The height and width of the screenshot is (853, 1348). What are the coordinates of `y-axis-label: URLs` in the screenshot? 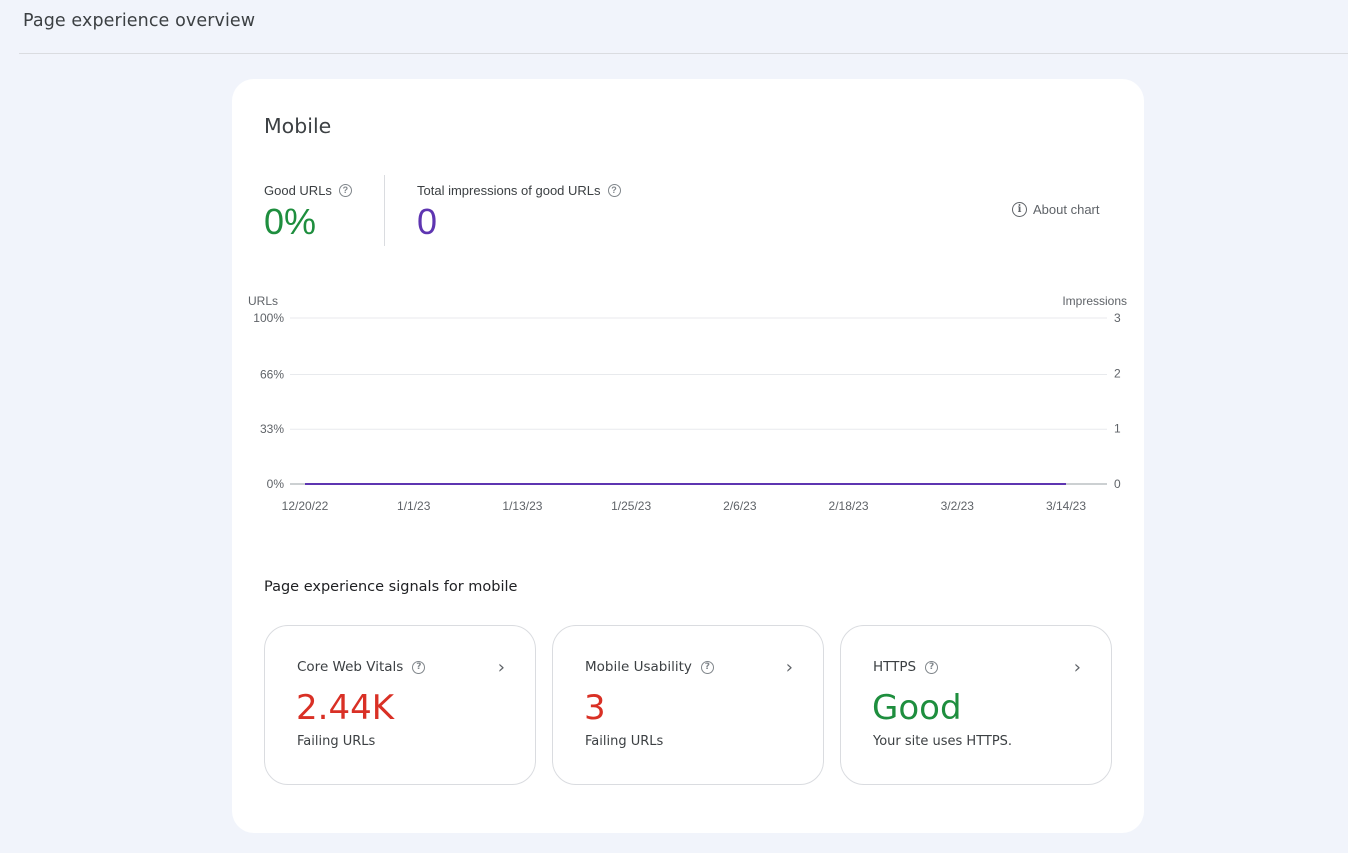 It's located at (263, 301).